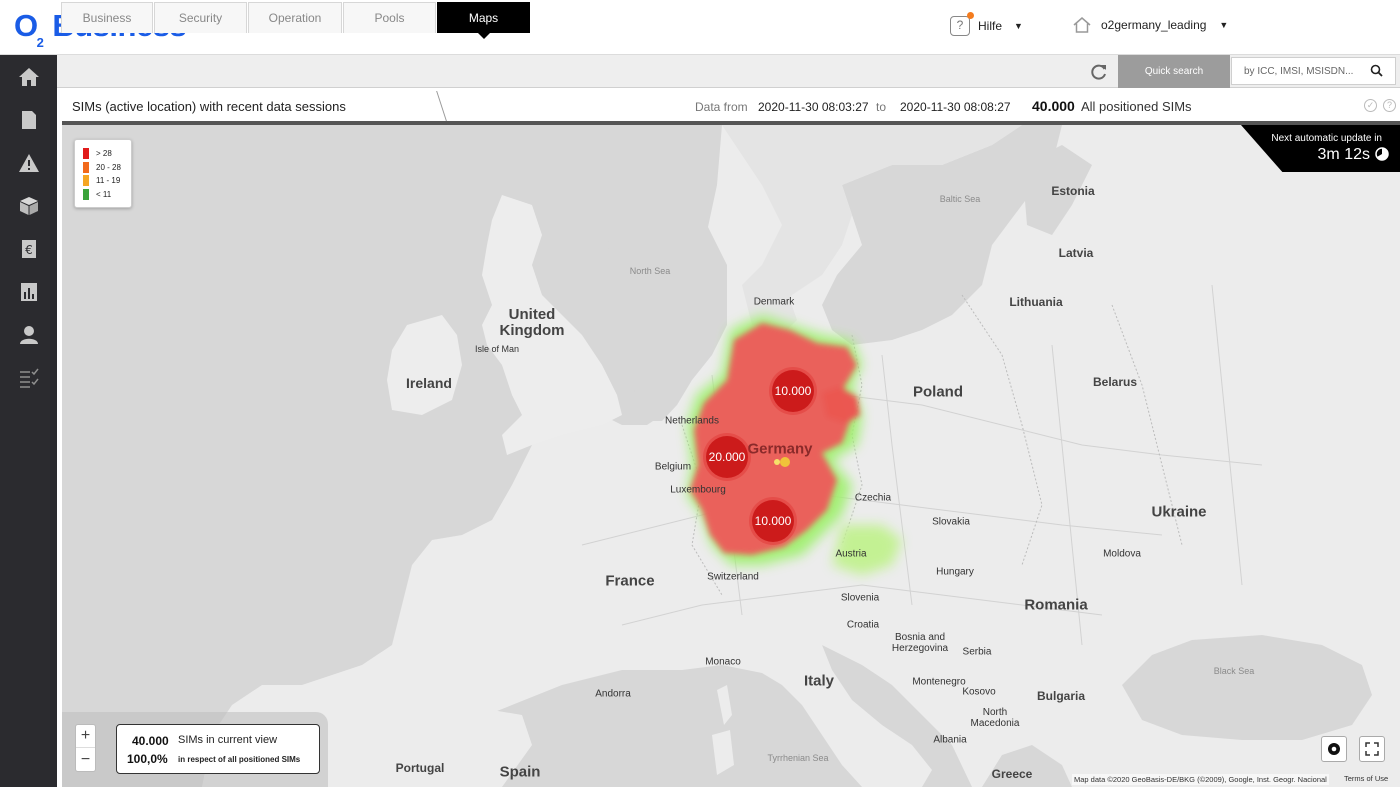  Describe the element at coordinates (1366, 778) in the screenshot. I see `terms-of-use-link: Terms of Use` at that location.